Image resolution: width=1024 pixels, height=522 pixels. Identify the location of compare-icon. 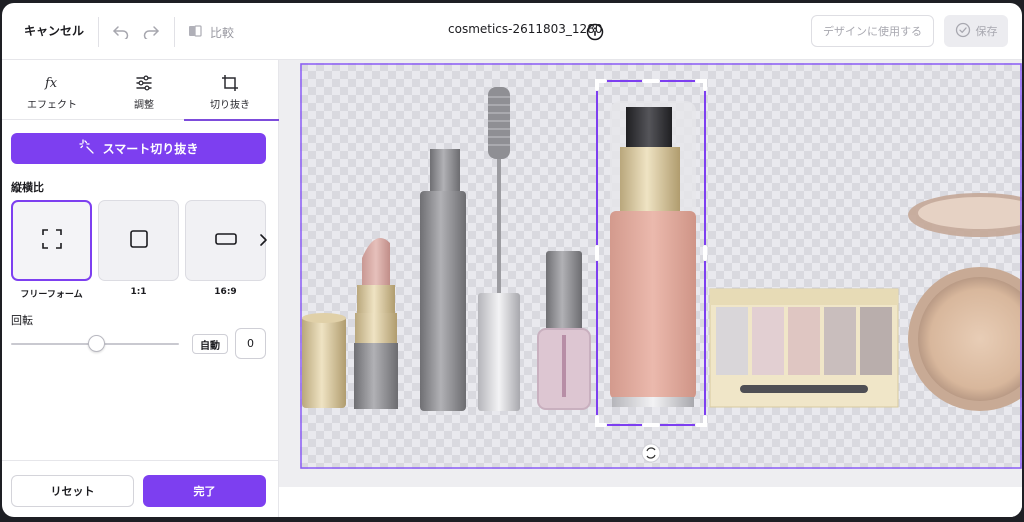
(196, 32).